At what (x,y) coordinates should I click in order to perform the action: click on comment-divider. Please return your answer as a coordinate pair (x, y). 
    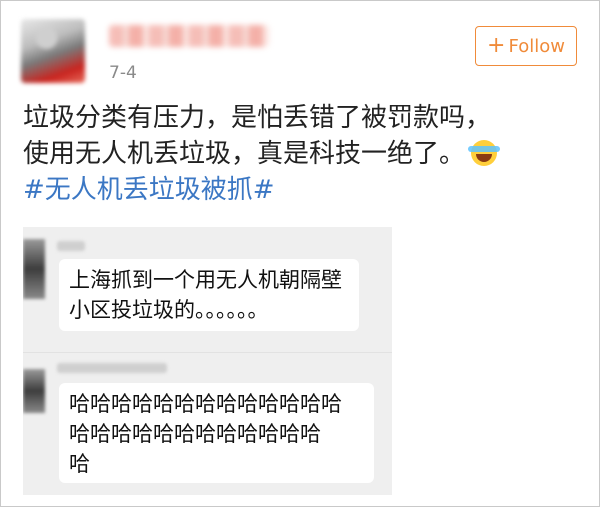
    Looking at the image, I should click on (207, 352).